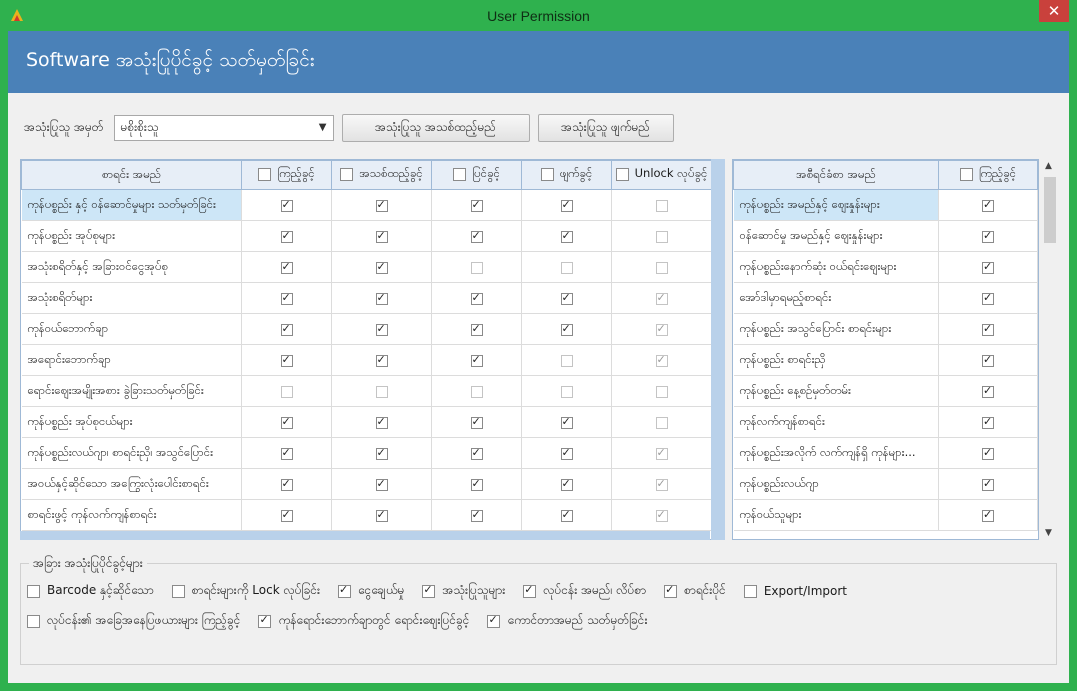 The image size is (1077, 691). Describe the element at coordinates (567, 621) in the screenshot. I see `permission-option: ကောင်တာအမည် သတ်မှတ်ခြင်း` at that location.